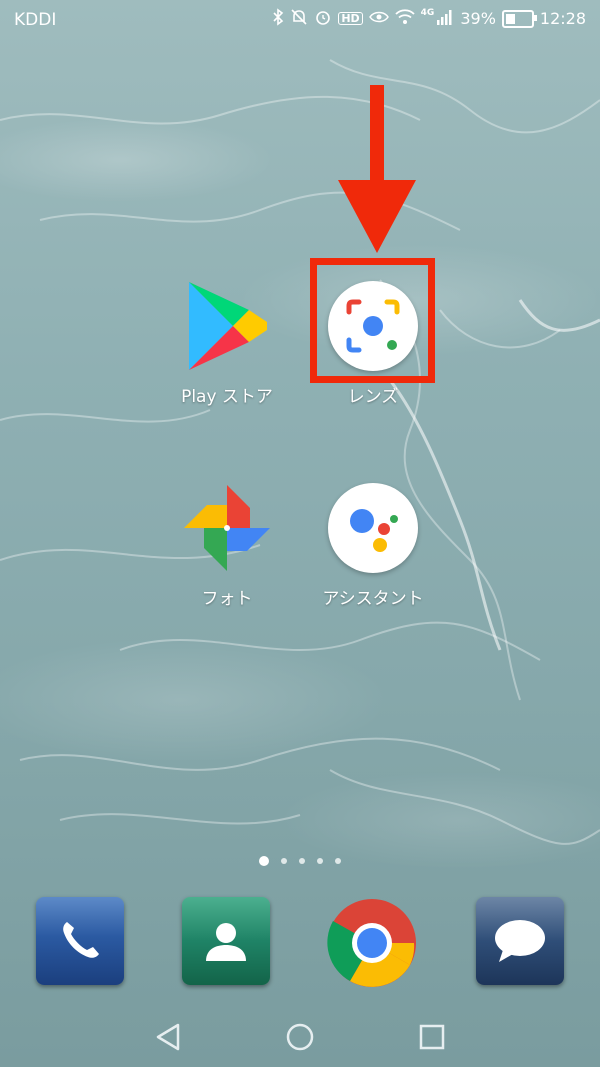 The image size is (600, 1067). What do you see at coordinates (227, 326) in the screenshot?
I see `play-store-icon` at bounding box center [227, 326].